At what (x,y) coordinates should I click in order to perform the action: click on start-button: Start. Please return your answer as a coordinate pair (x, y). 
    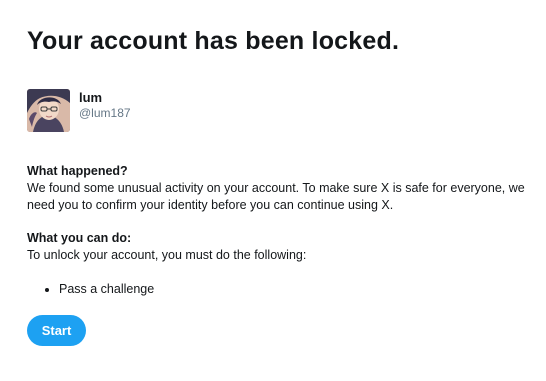
    Looking at the image, I should click on (56, 330).